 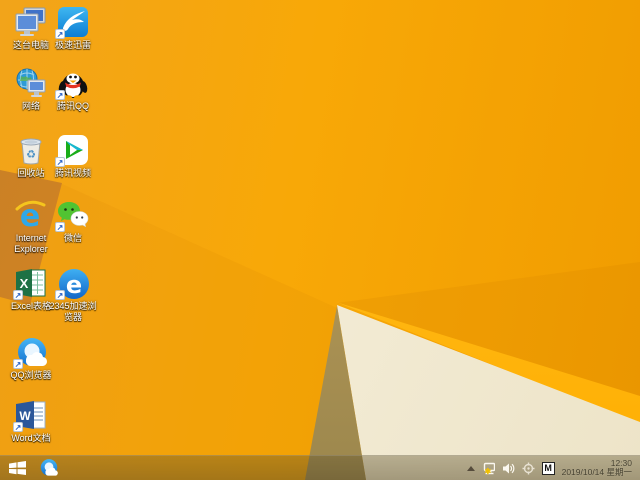 I want to click on start-button, so click(x=17, y=468).